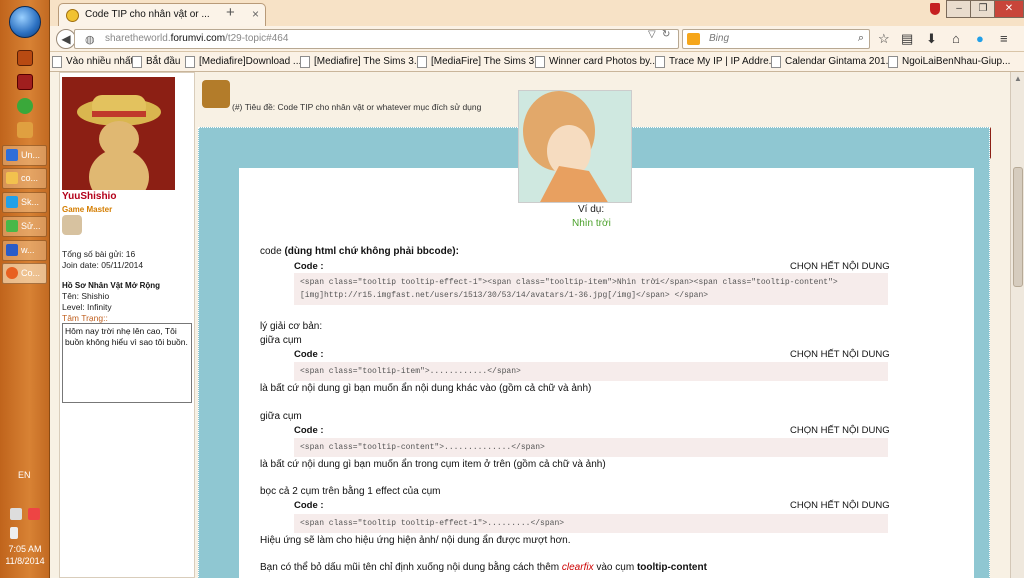  What do you see at coordinates (86, 296) in the screenshot?
I see `character-name: Tên: Shishio` at bounding box center [86, 296].